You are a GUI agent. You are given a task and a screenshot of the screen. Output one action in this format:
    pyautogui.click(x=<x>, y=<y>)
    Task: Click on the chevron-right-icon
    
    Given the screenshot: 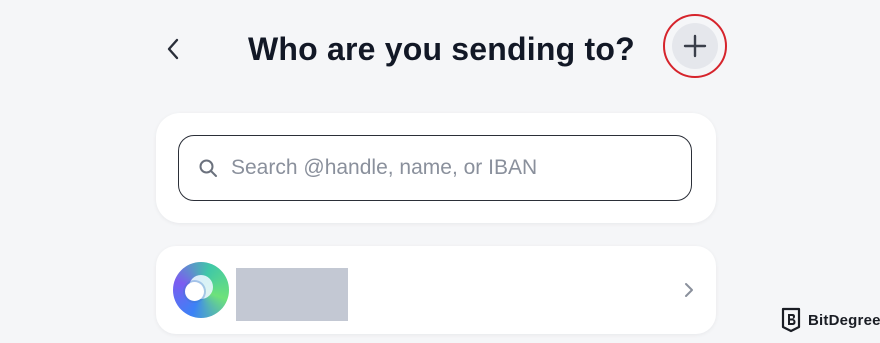 What is the action you would take?
    pyautogui.click(x=689, y=290)
    